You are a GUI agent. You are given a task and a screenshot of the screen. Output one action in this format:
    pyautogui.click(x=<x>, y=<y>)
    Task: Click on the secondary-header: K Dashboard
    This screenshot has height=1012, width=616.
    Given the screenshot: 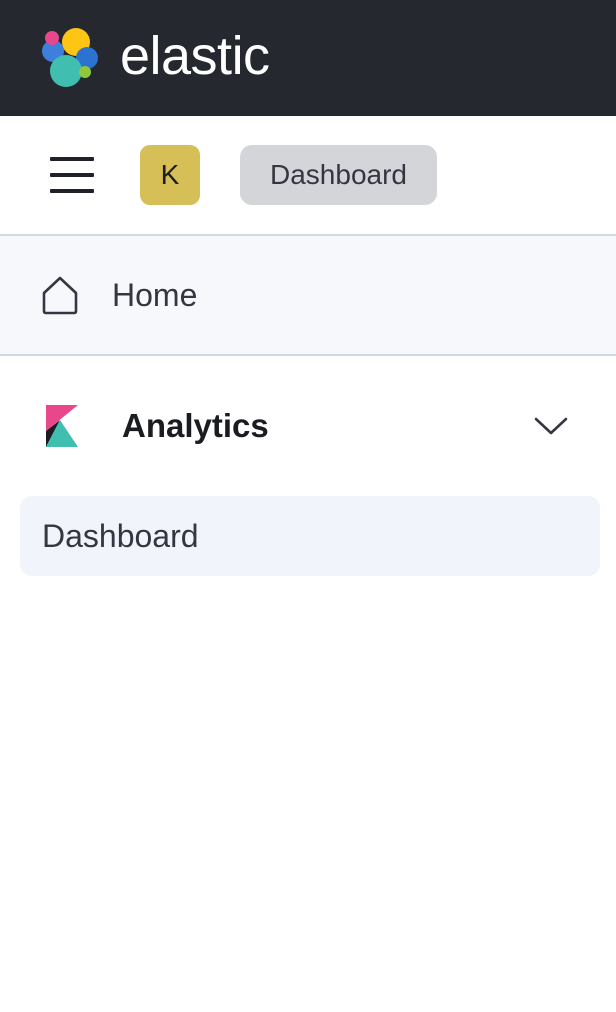 What is the action you would take?
    pyautogui.click(x=308, y=176)
    